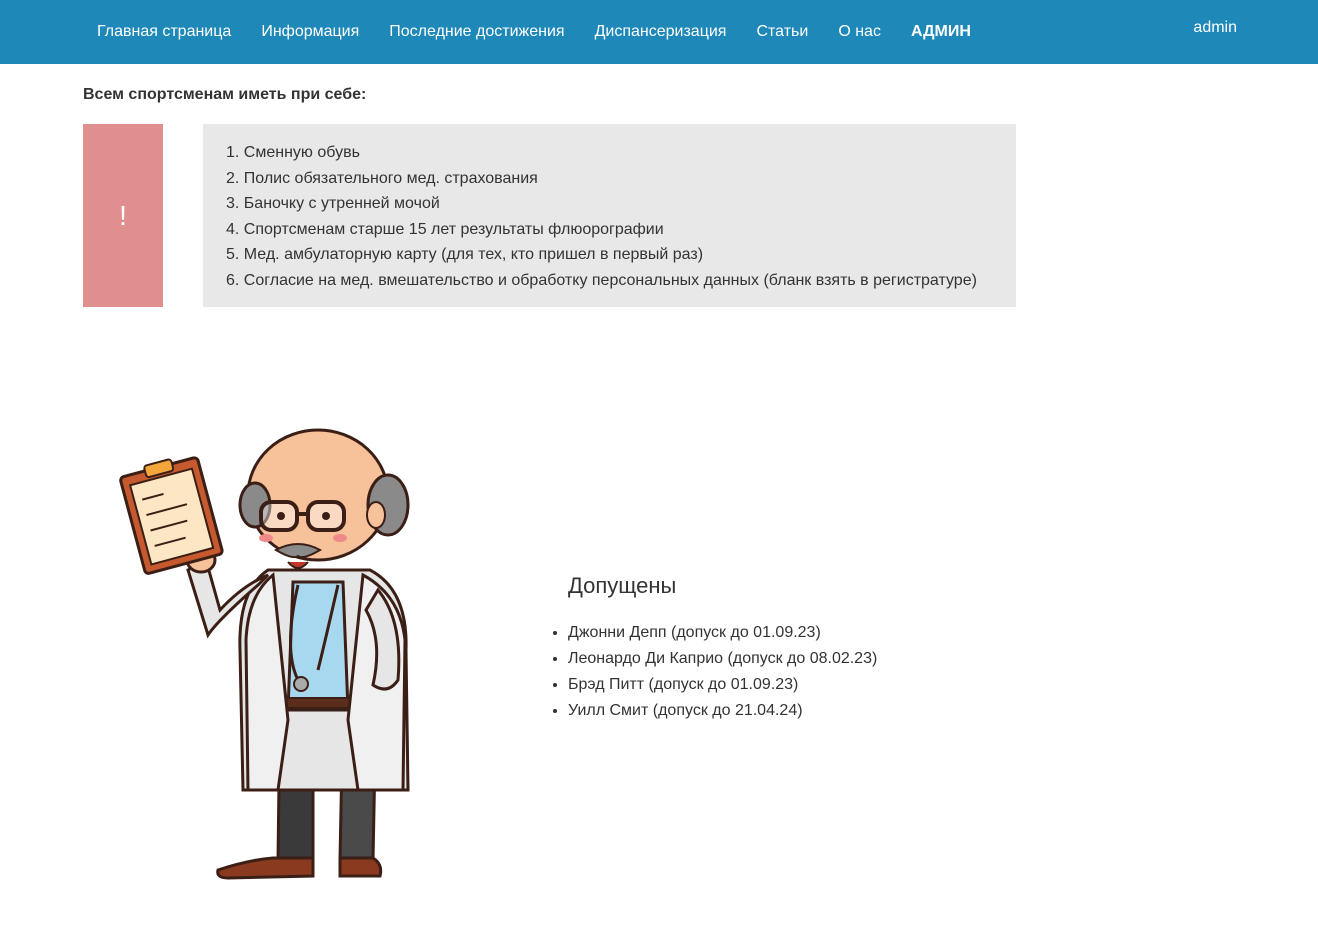 The width and height of the screenshot is (1318, 928). I want to click on doctor-icon, so click(264, 654).